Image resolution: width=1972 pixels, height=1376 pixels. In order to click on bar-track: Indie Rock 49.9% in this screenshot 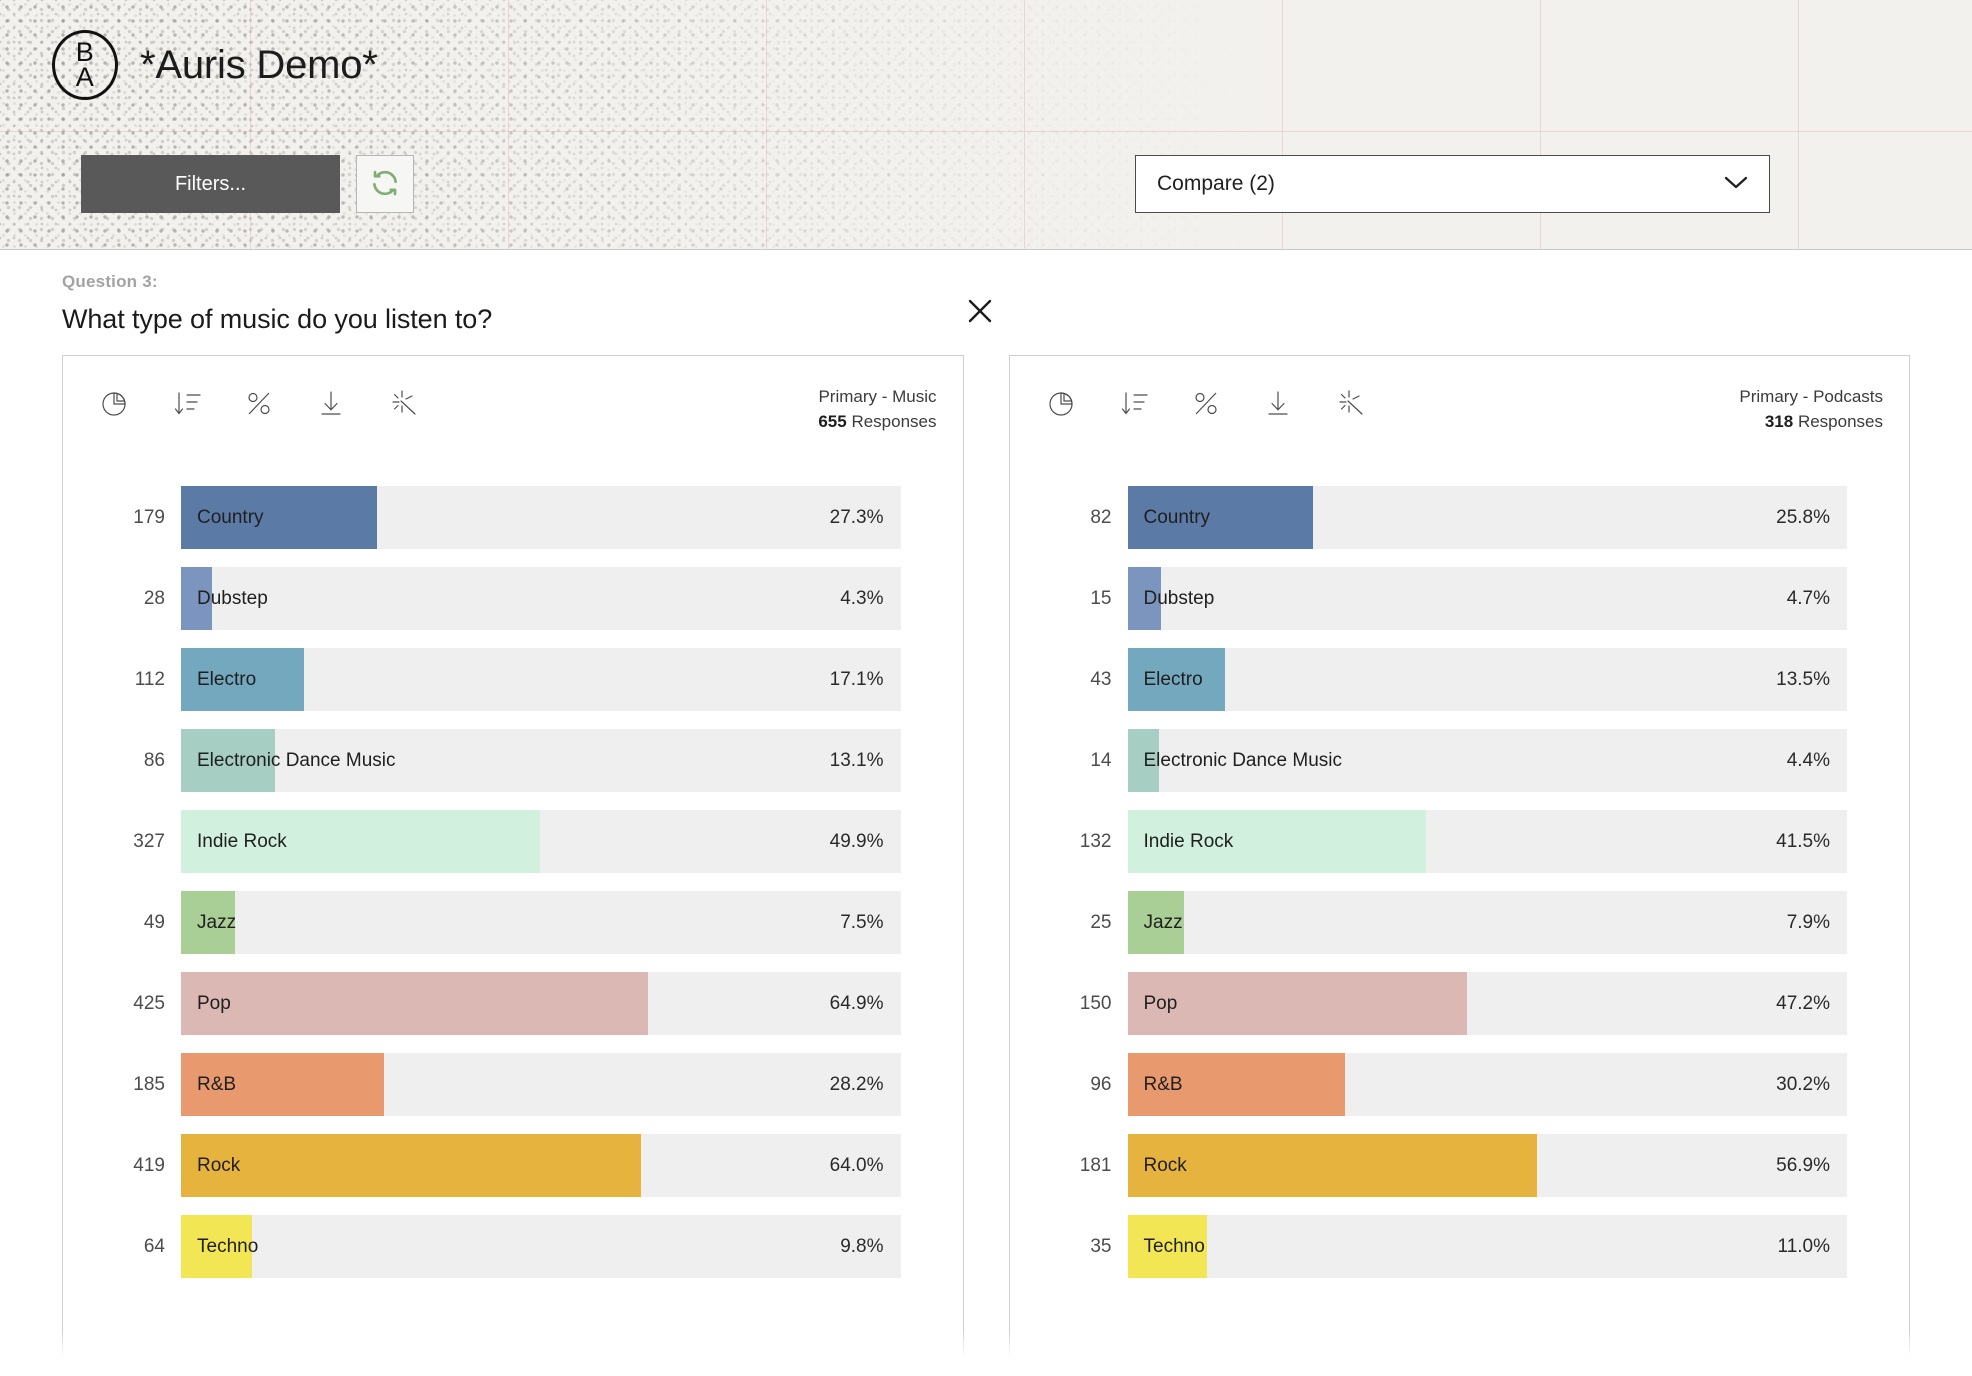, I will do `click(541, 841)`.